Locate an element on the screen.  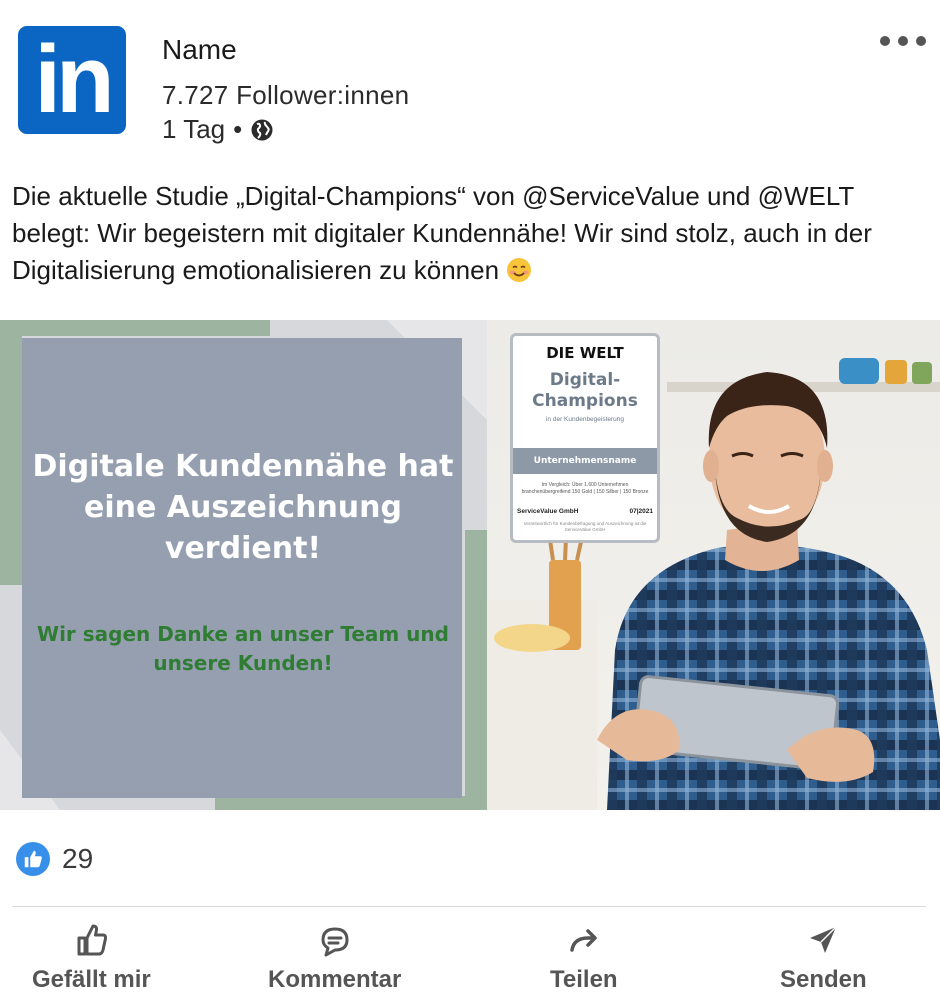
author-name: Name is located at coordinates (199, 50).